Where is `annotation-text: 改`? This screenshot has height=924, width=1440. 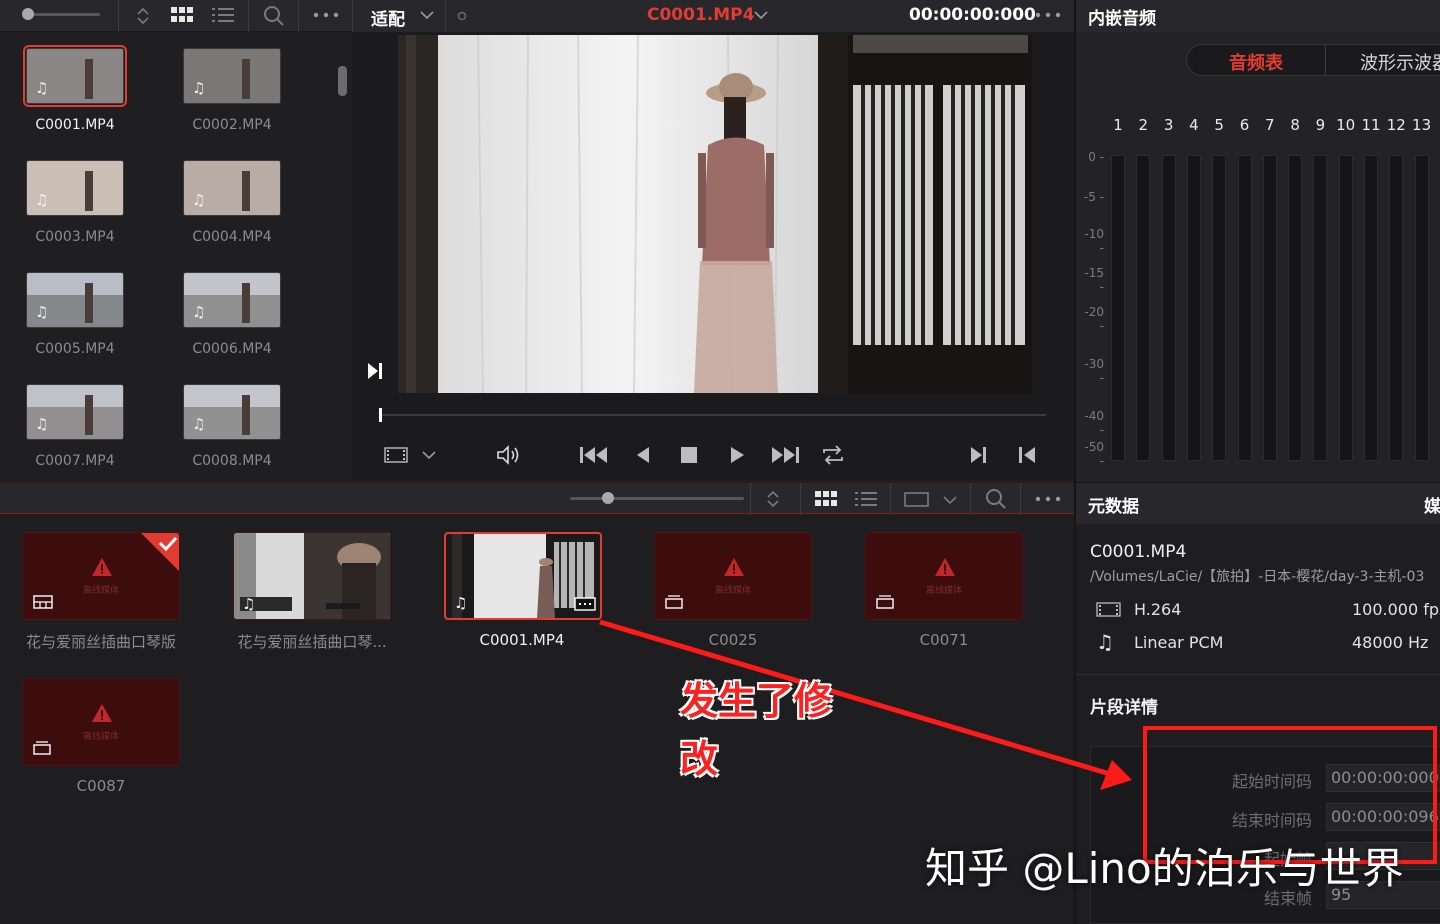
annotation-text: 改 is located at coordinates (699, 759).